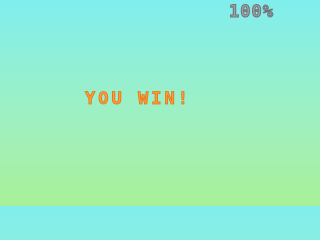 The image size is (320, 240). Describe the element at coordinates (251, 12) in the screenshot. I see `progress-percentage: 100%` at that location.